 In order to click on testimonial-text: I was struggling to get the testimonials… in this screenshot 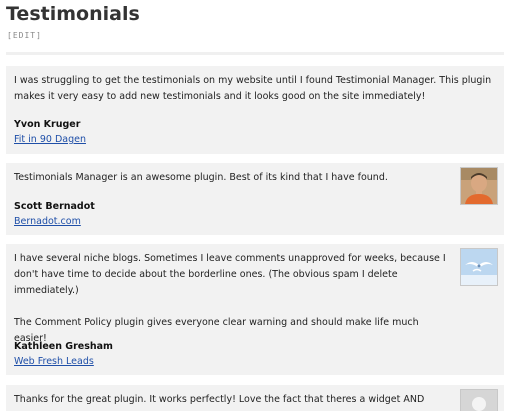, I will do `click(253, 88)`.